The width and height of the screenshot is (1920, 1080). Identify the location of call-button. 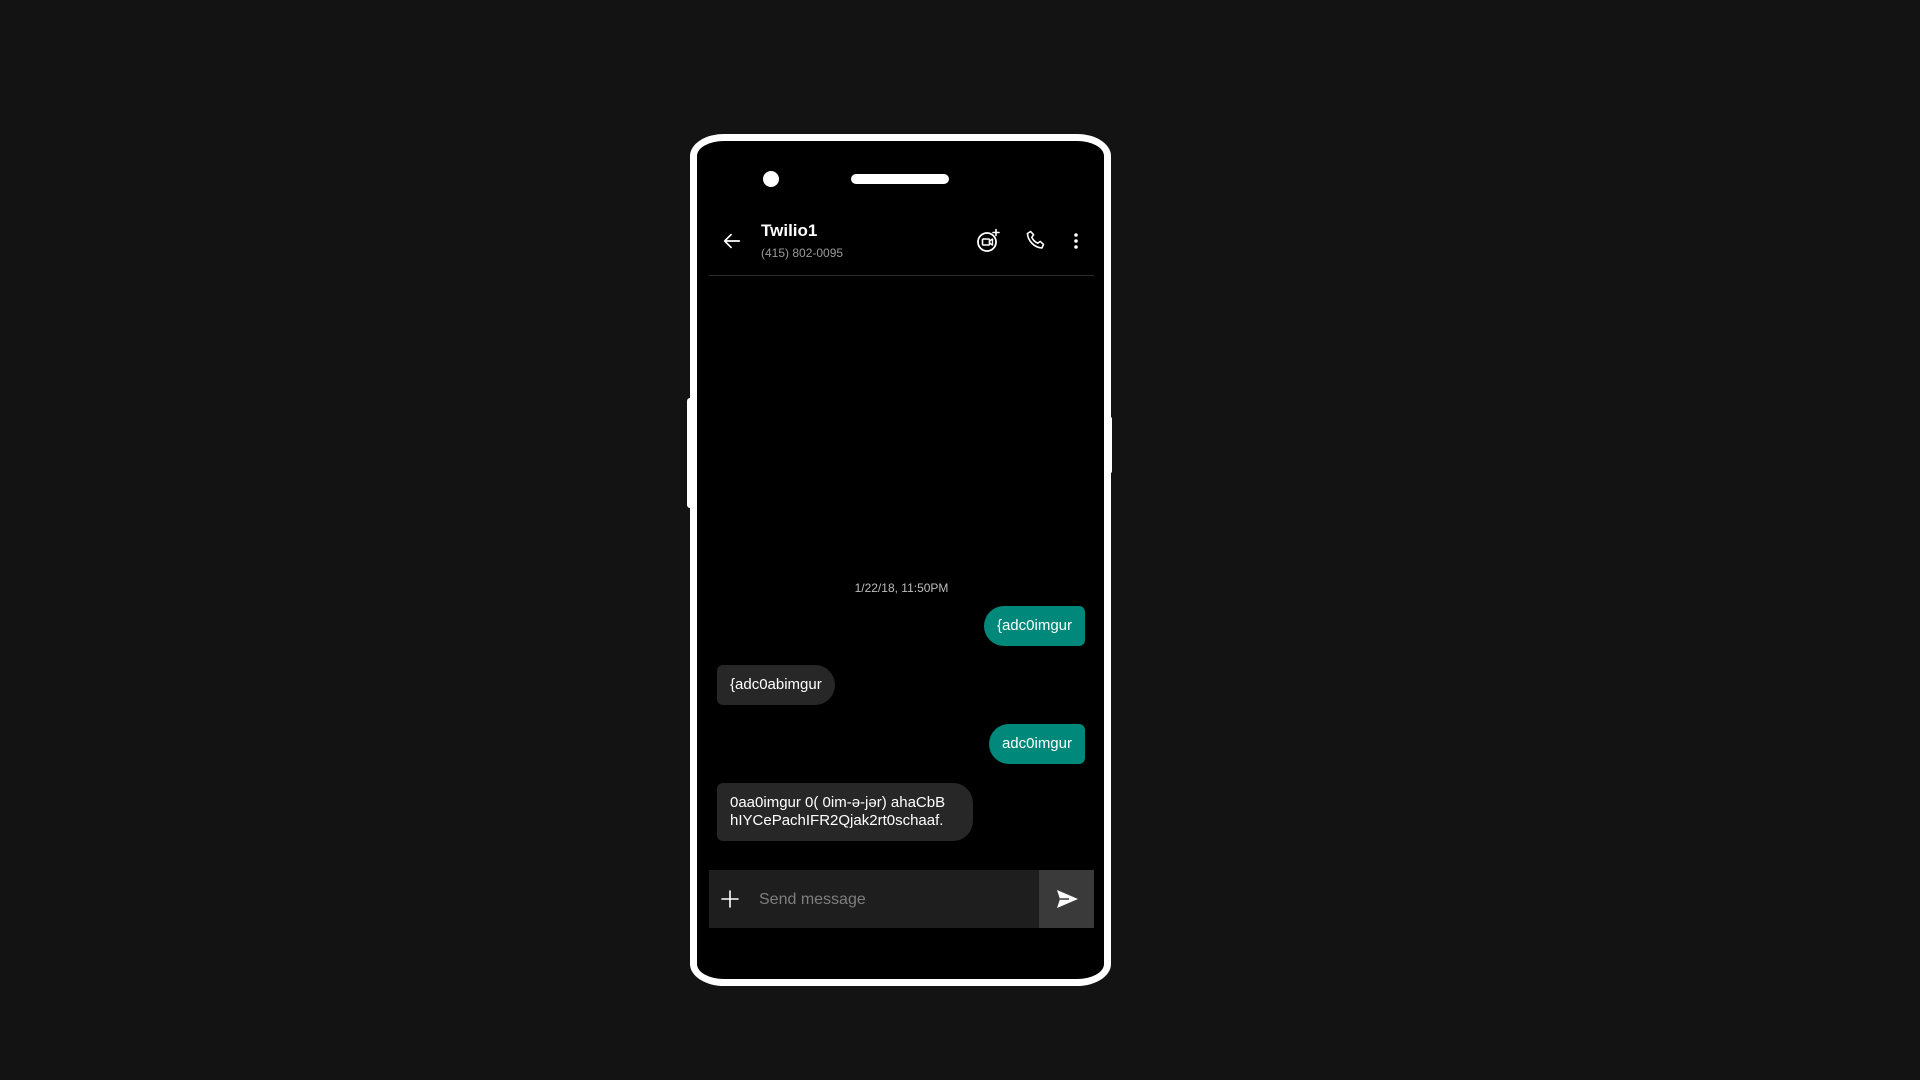
(1036, 241).